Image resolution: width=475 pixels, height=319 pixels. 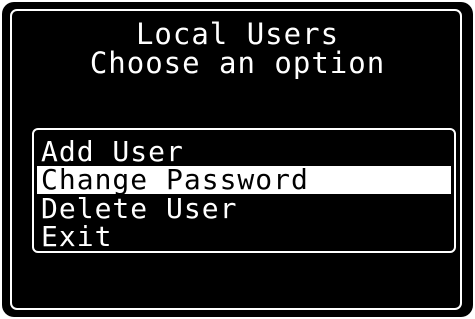 I want to click on menu-item-add-user: Add User, so click(x=244, y=152).